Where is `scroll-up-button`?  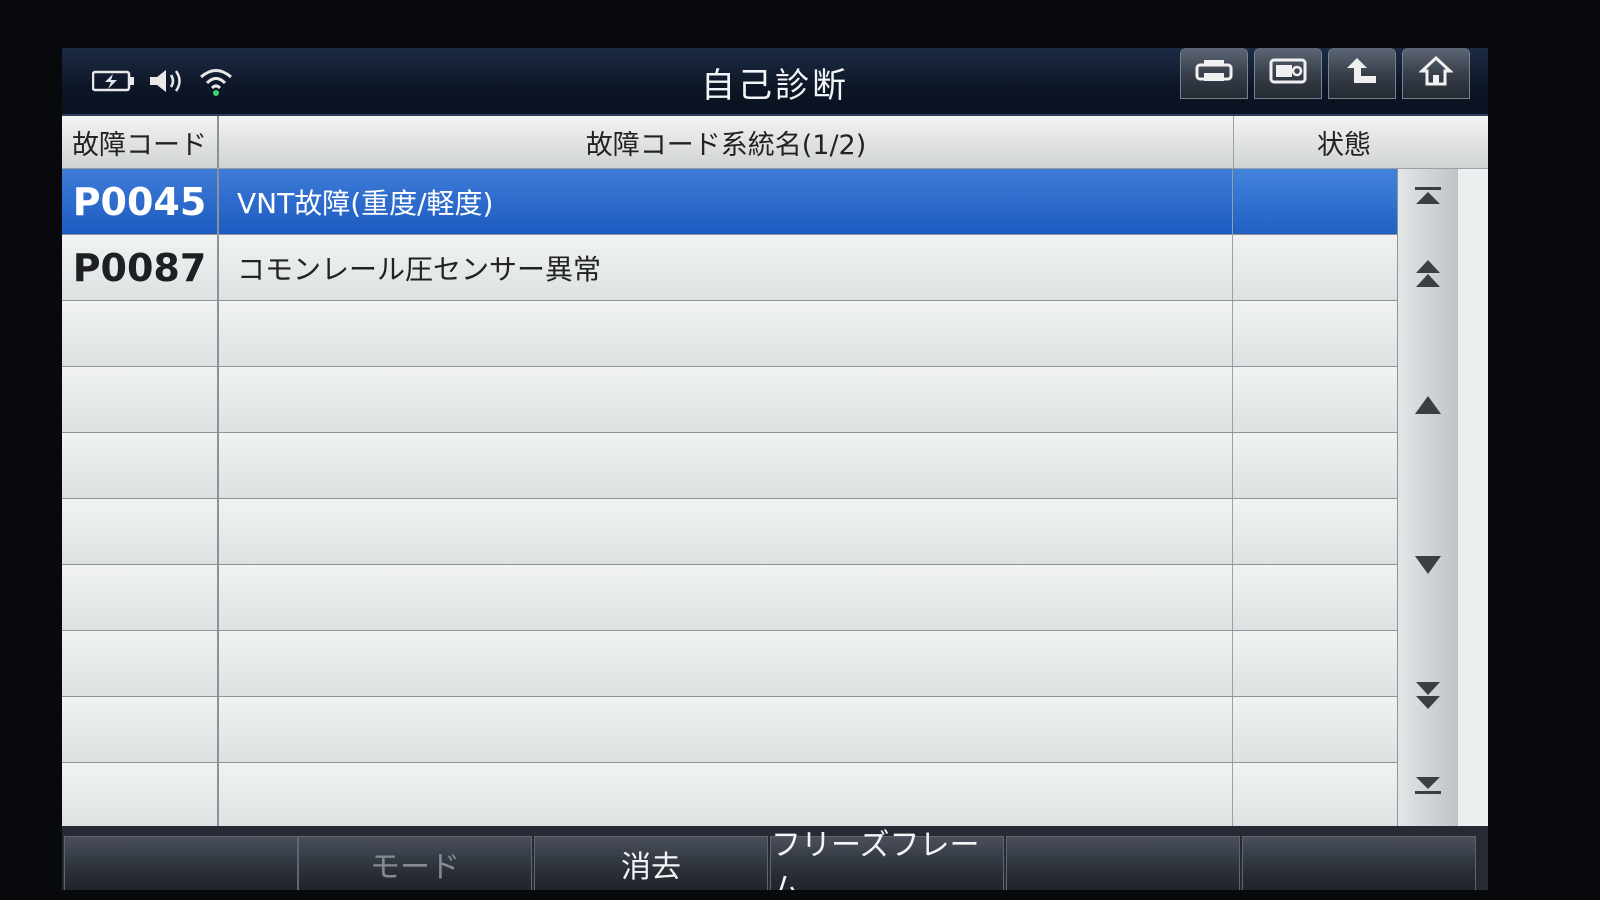 scroll-up-button is located at coordinates (1428, 407).